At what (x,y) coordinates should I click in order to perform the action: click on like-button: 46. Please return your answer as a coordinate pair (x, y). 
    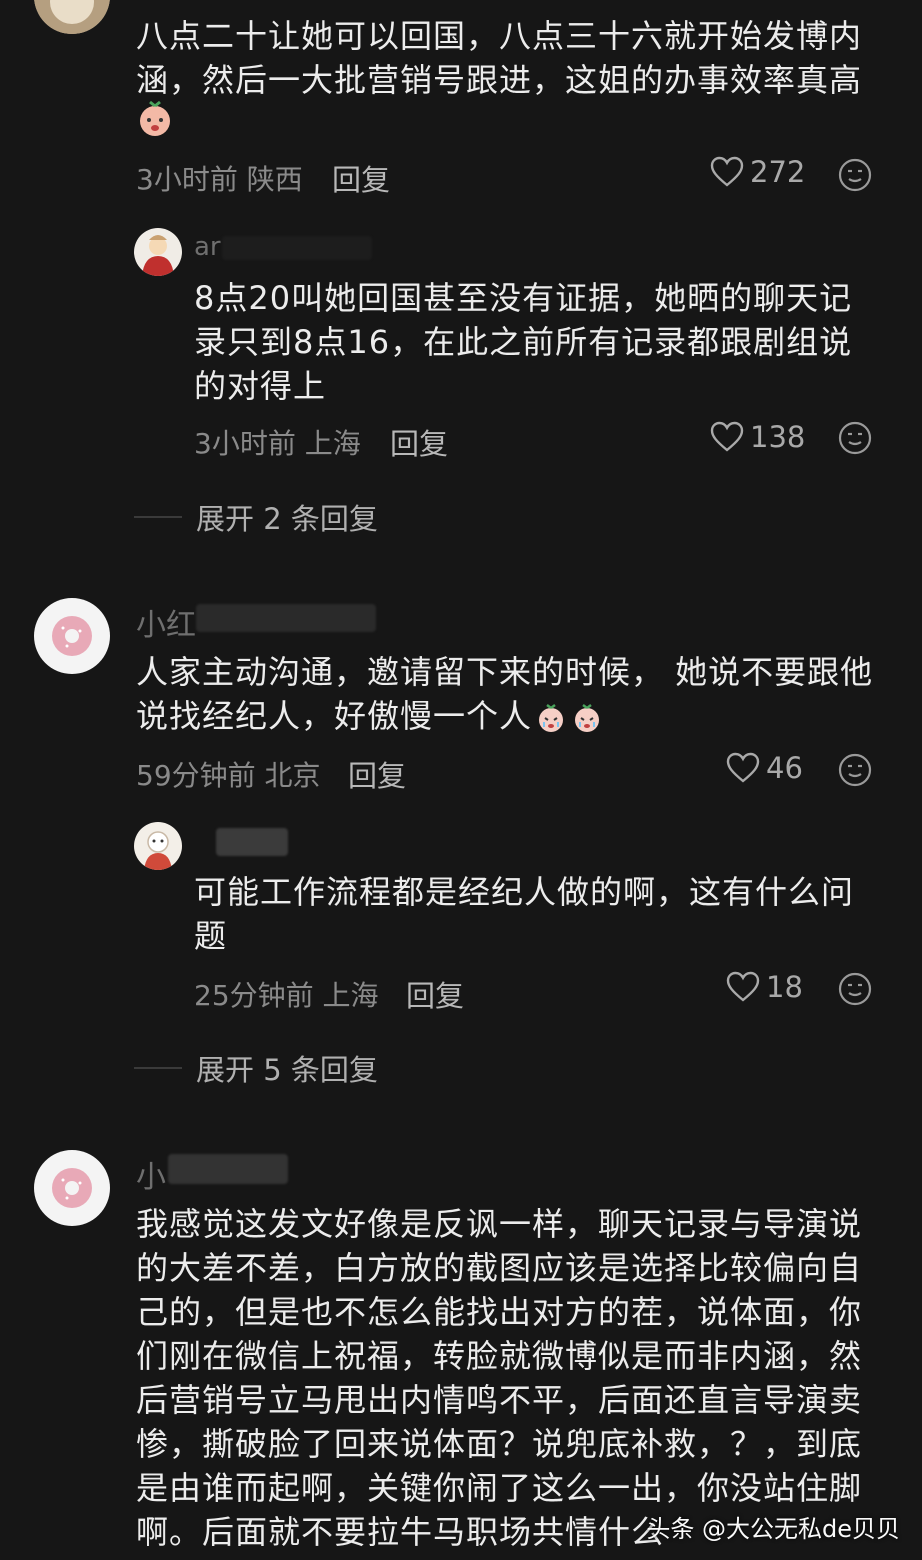
    Looking at the image, I should click on (764, 768).